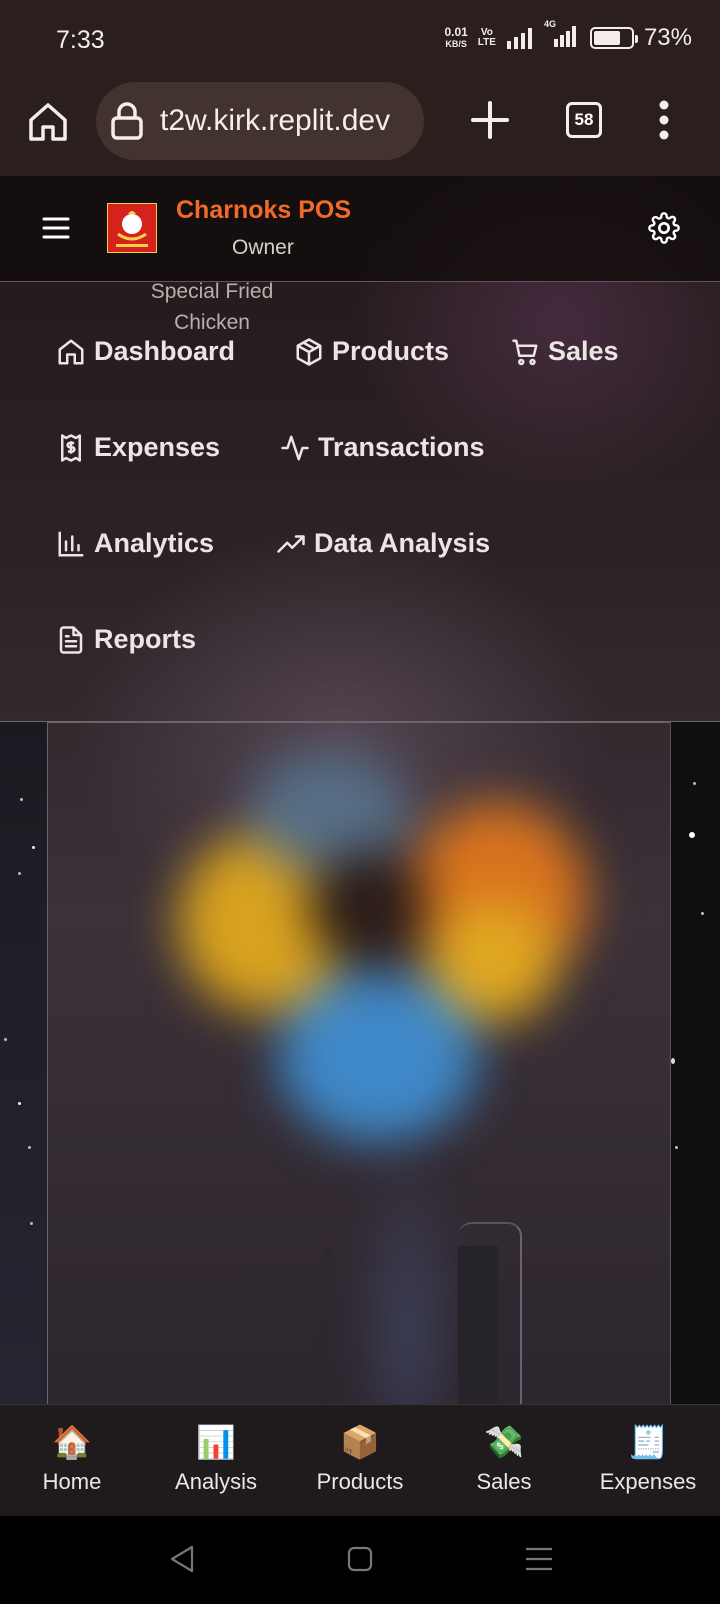 The image size is (720, 1604). I want to click on brand-logo, so click(132, 228).